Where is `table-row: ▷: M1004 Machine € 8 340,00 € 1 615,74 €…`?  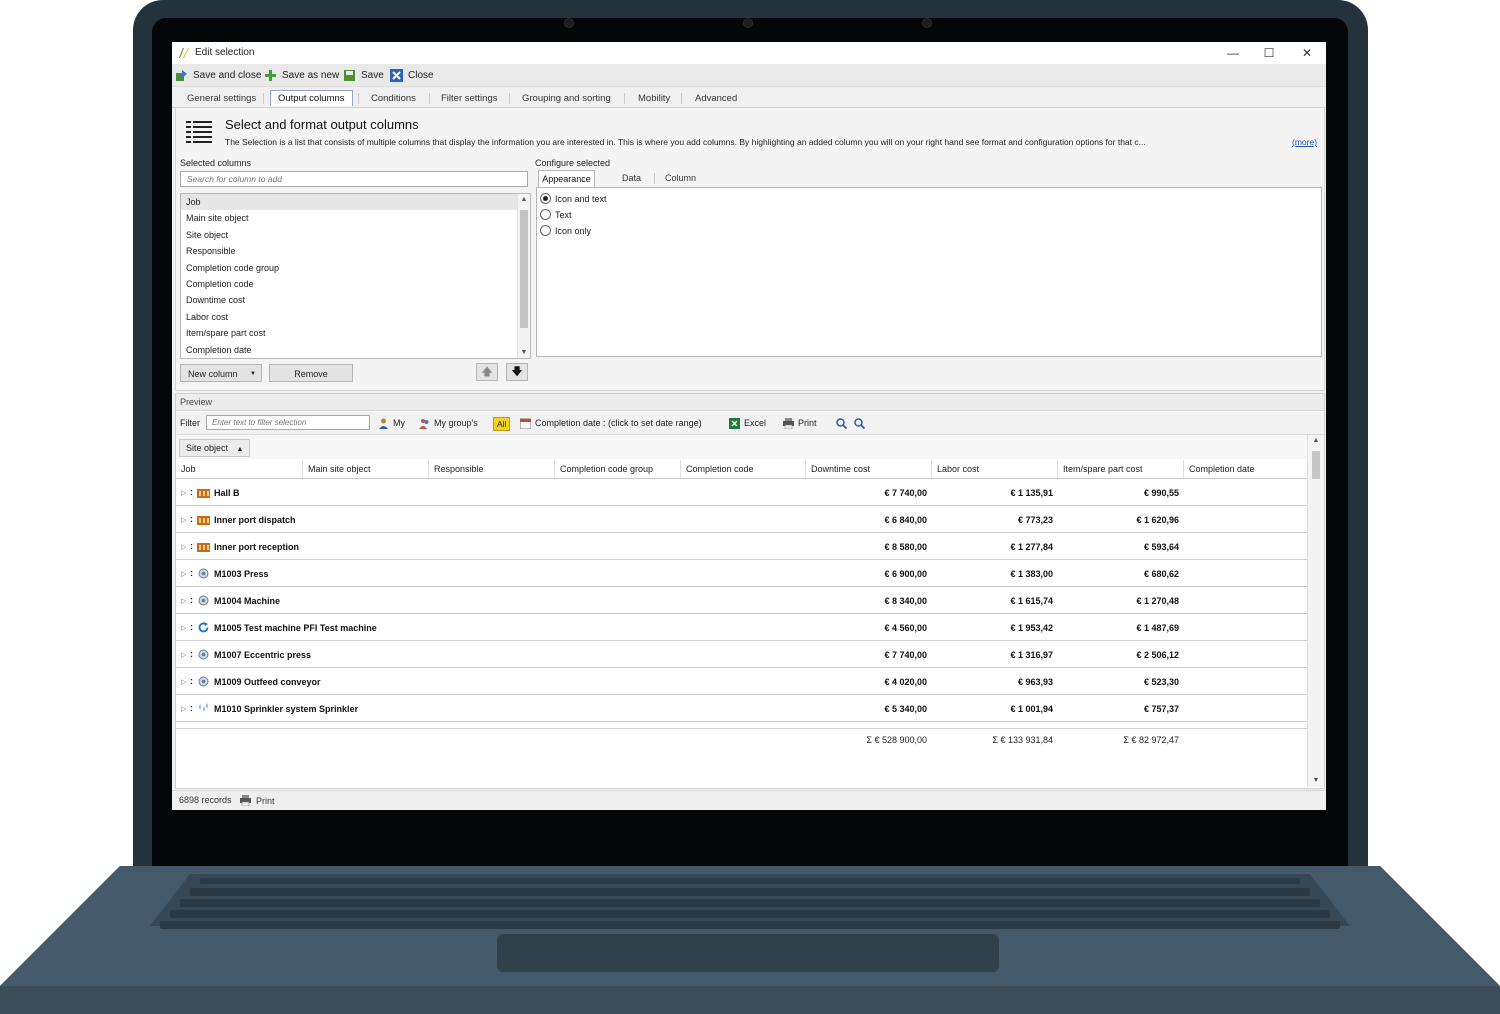 table-row: ▷: M1004 Machine € 8 340,00 € 1 615,74 €… is located at coordinates (741, 600).